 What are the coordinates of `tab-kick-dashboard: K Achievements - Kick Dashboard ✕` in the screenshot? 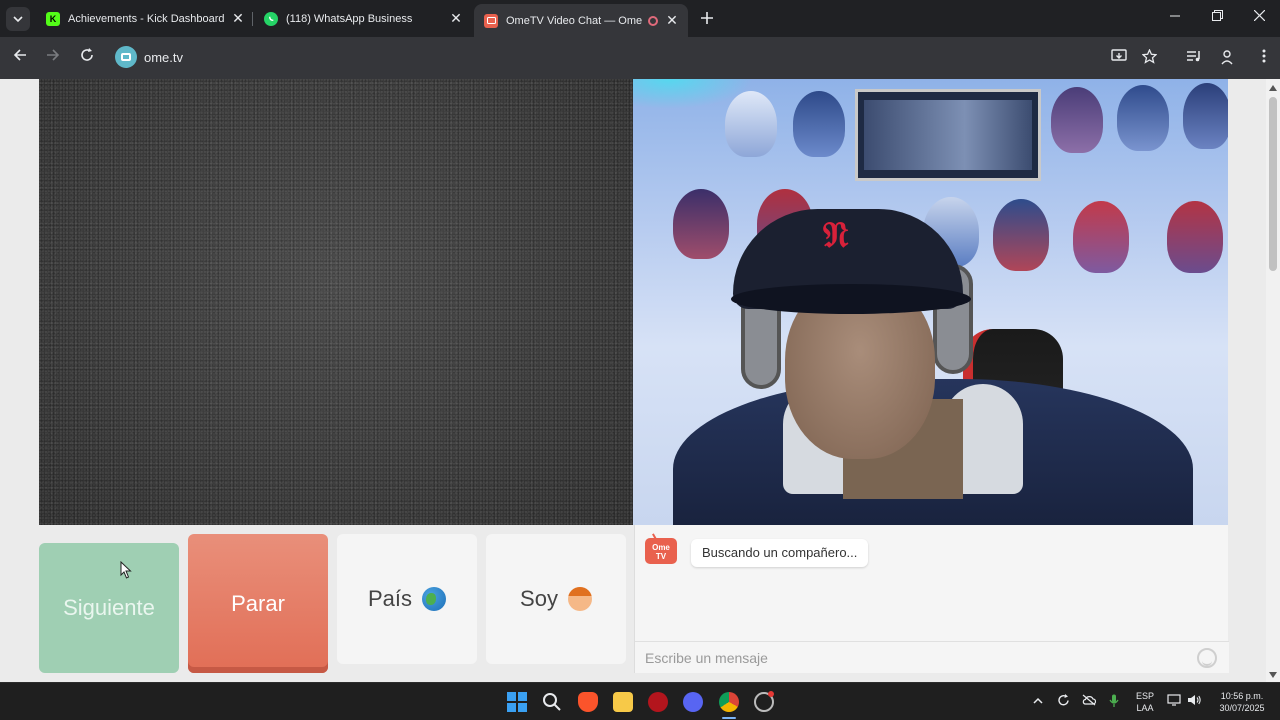 It's located at (145, 18).